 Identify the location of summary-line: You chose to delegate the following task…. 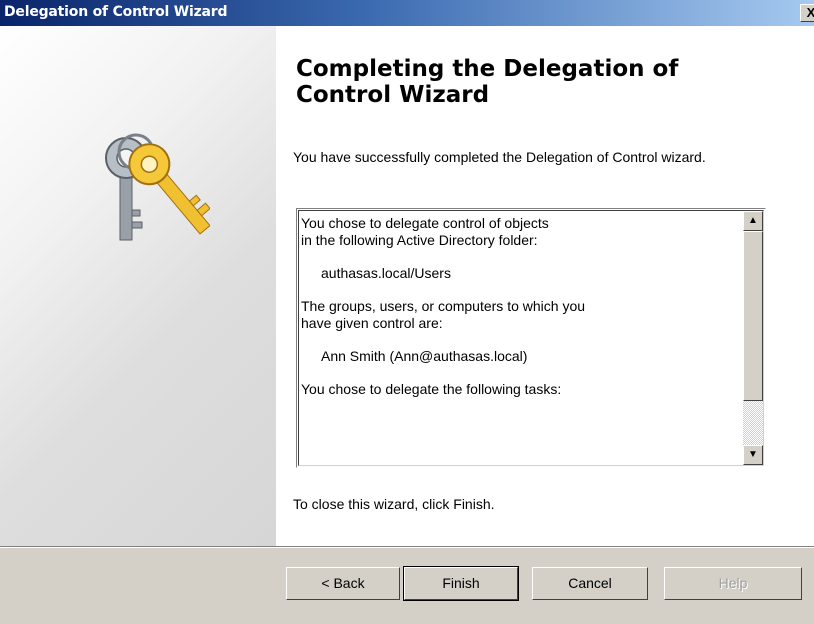
(431, 389).